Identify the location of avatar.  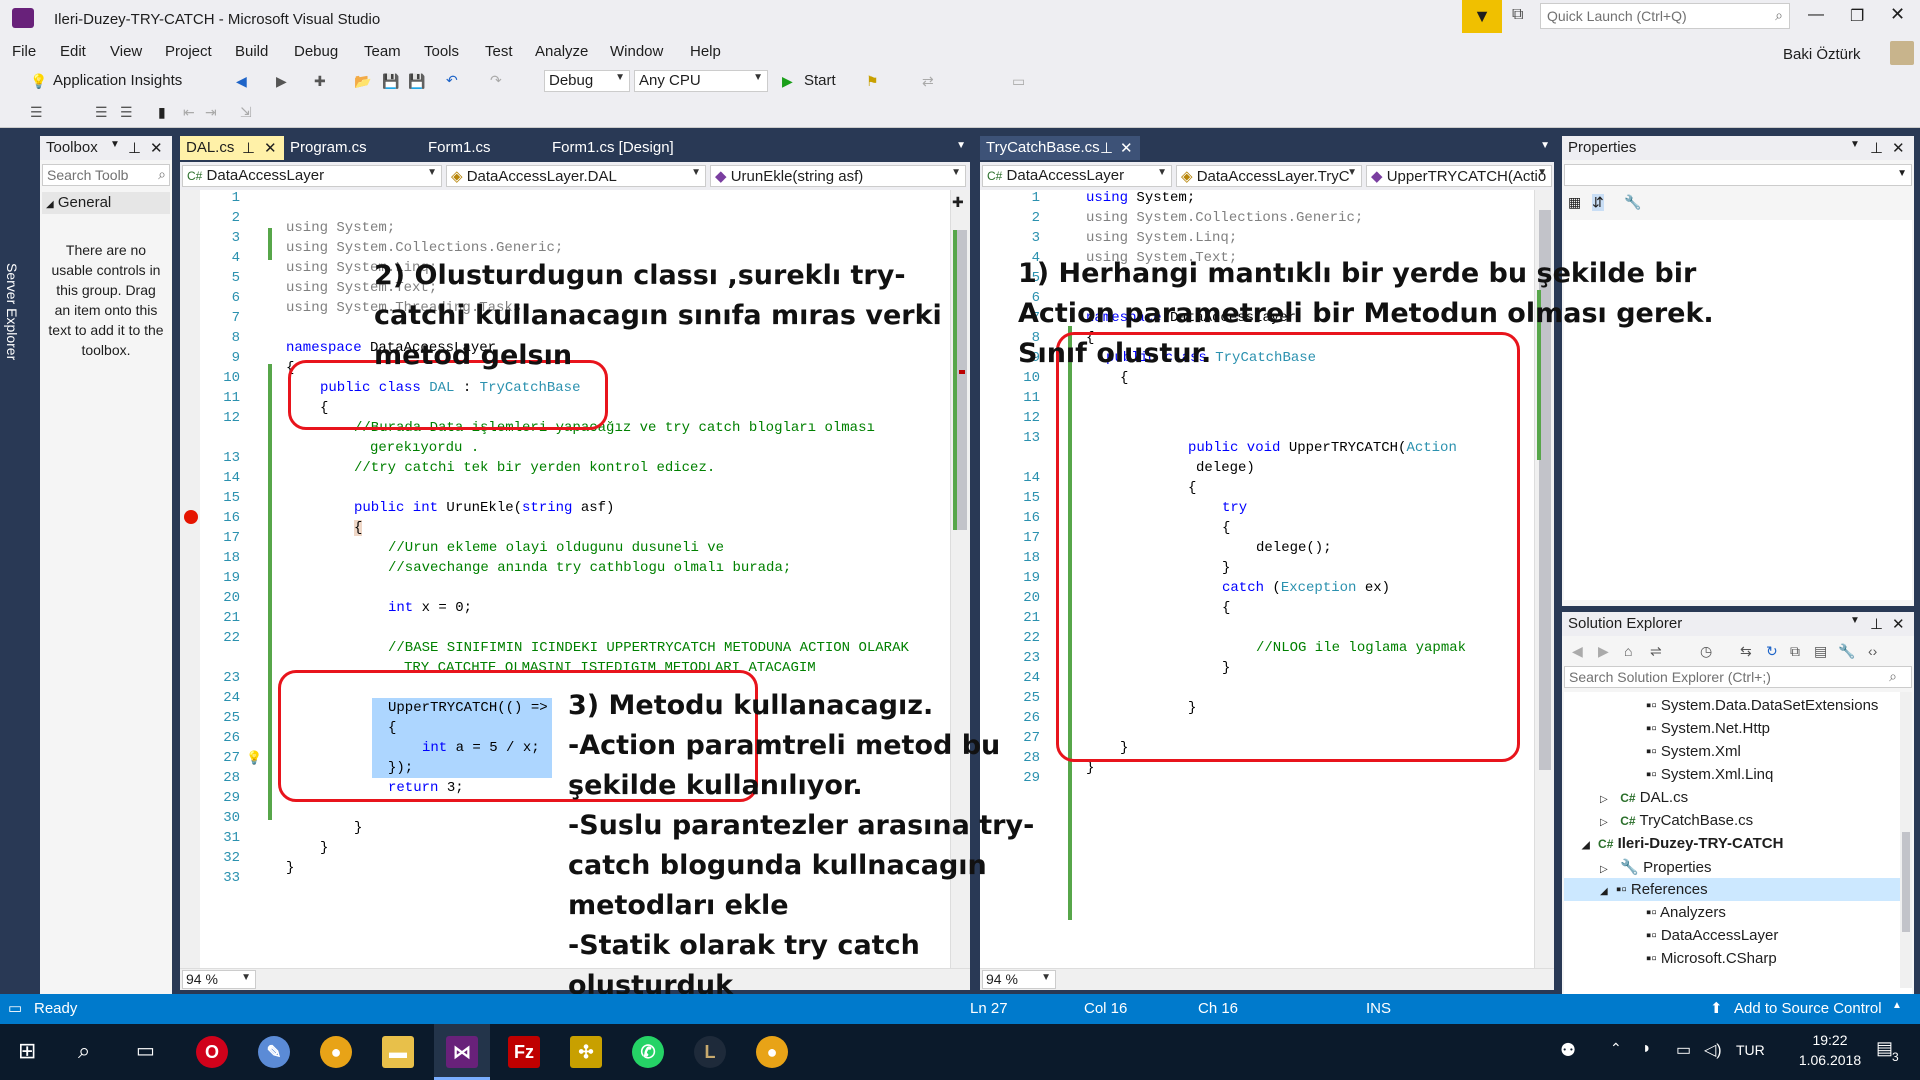
(1902, 53).